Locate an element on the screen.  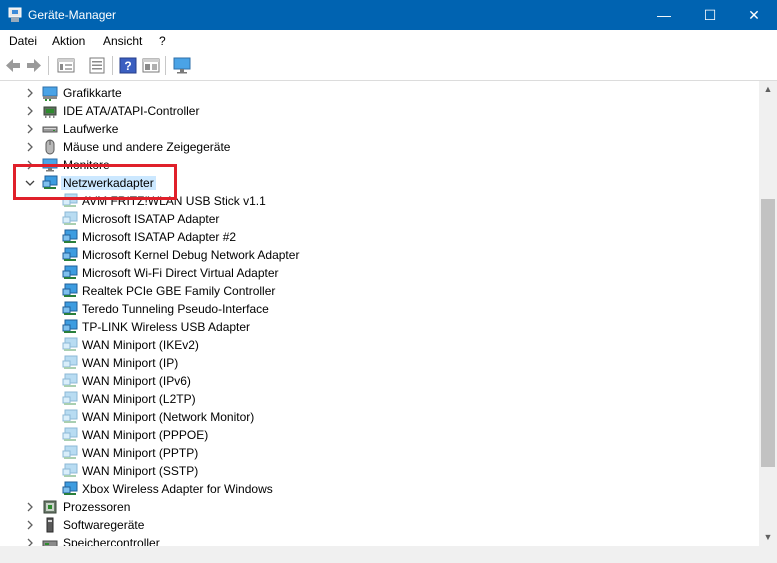
tree-device-row: Microsoft Kernel Debug Network Adapter is located at coordinates (379, 255).